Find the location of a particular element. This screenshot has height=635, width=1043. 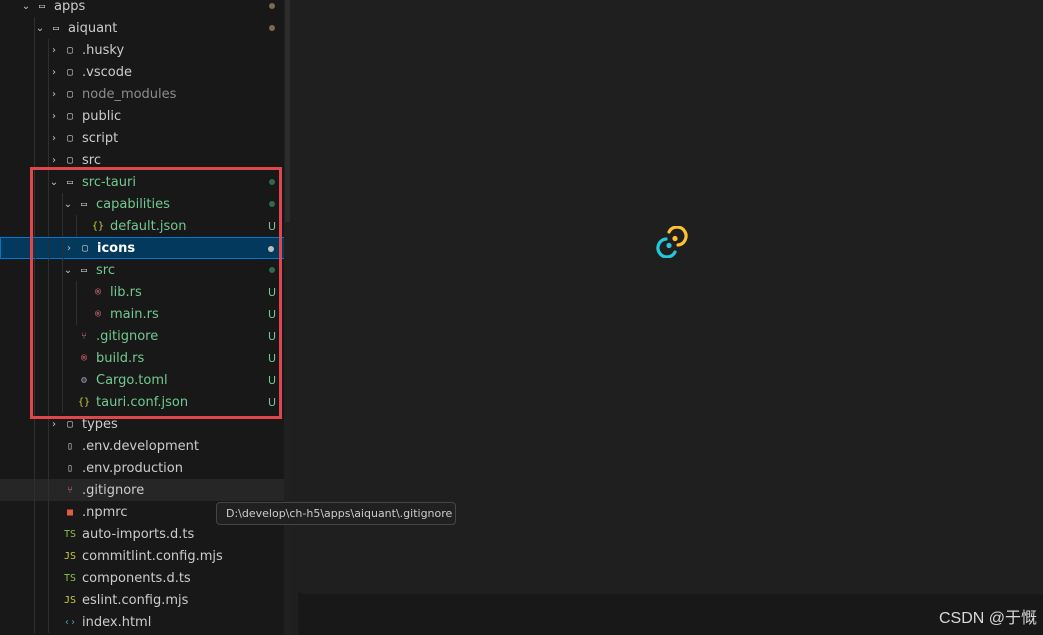

tree-folder-aiquant: ⌄ ▭ aiquant is located at coordinates (145, 28).